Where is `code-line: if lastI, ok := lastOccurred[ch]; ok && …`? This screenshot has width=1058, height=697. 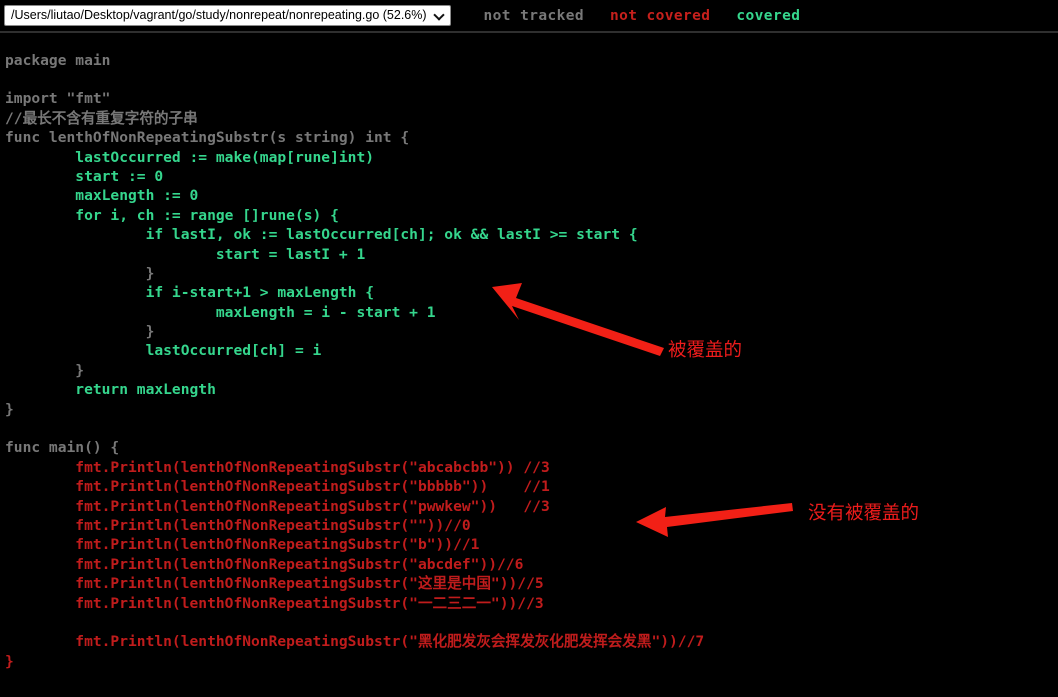 code-line: if lastI, ok := lastOccurred[ch]; ok && … is located at coordinates (321, 235).